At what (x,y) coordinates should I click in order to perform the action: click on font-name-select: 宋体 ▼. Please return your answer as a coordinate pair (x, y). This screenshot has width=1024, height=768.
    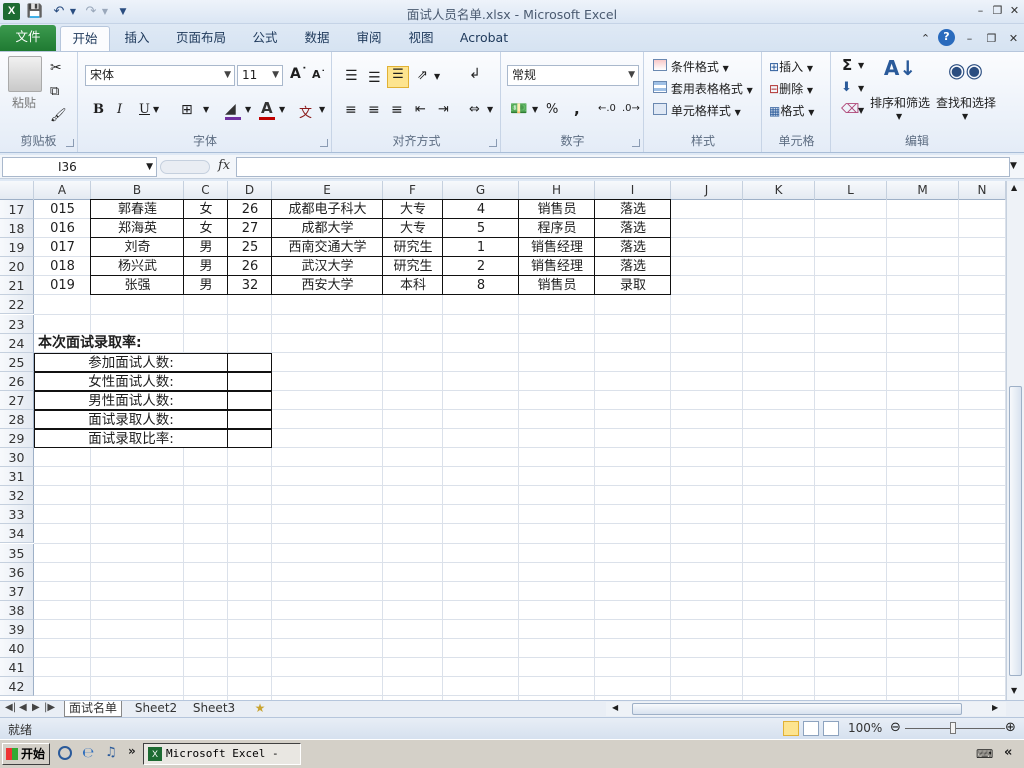
    Looking at the image, I should click on (160, 75).